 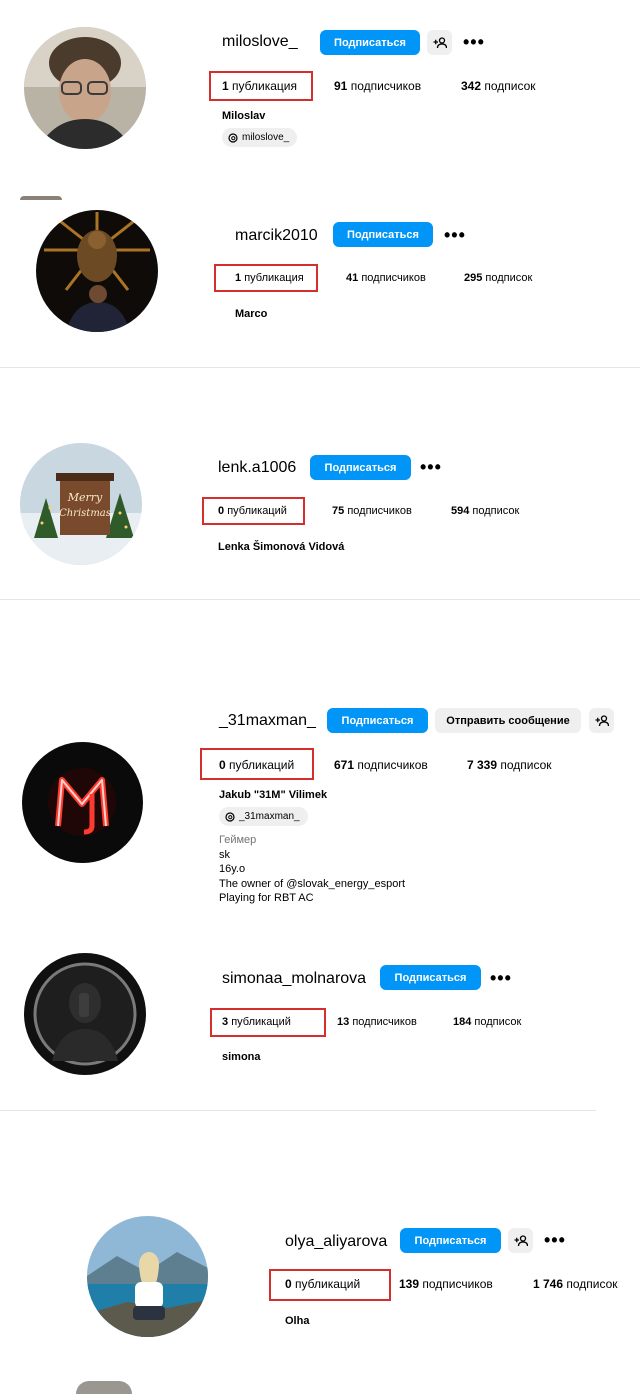 I want to click on username: simonaa_molnarova, so click(x=294, y=979).